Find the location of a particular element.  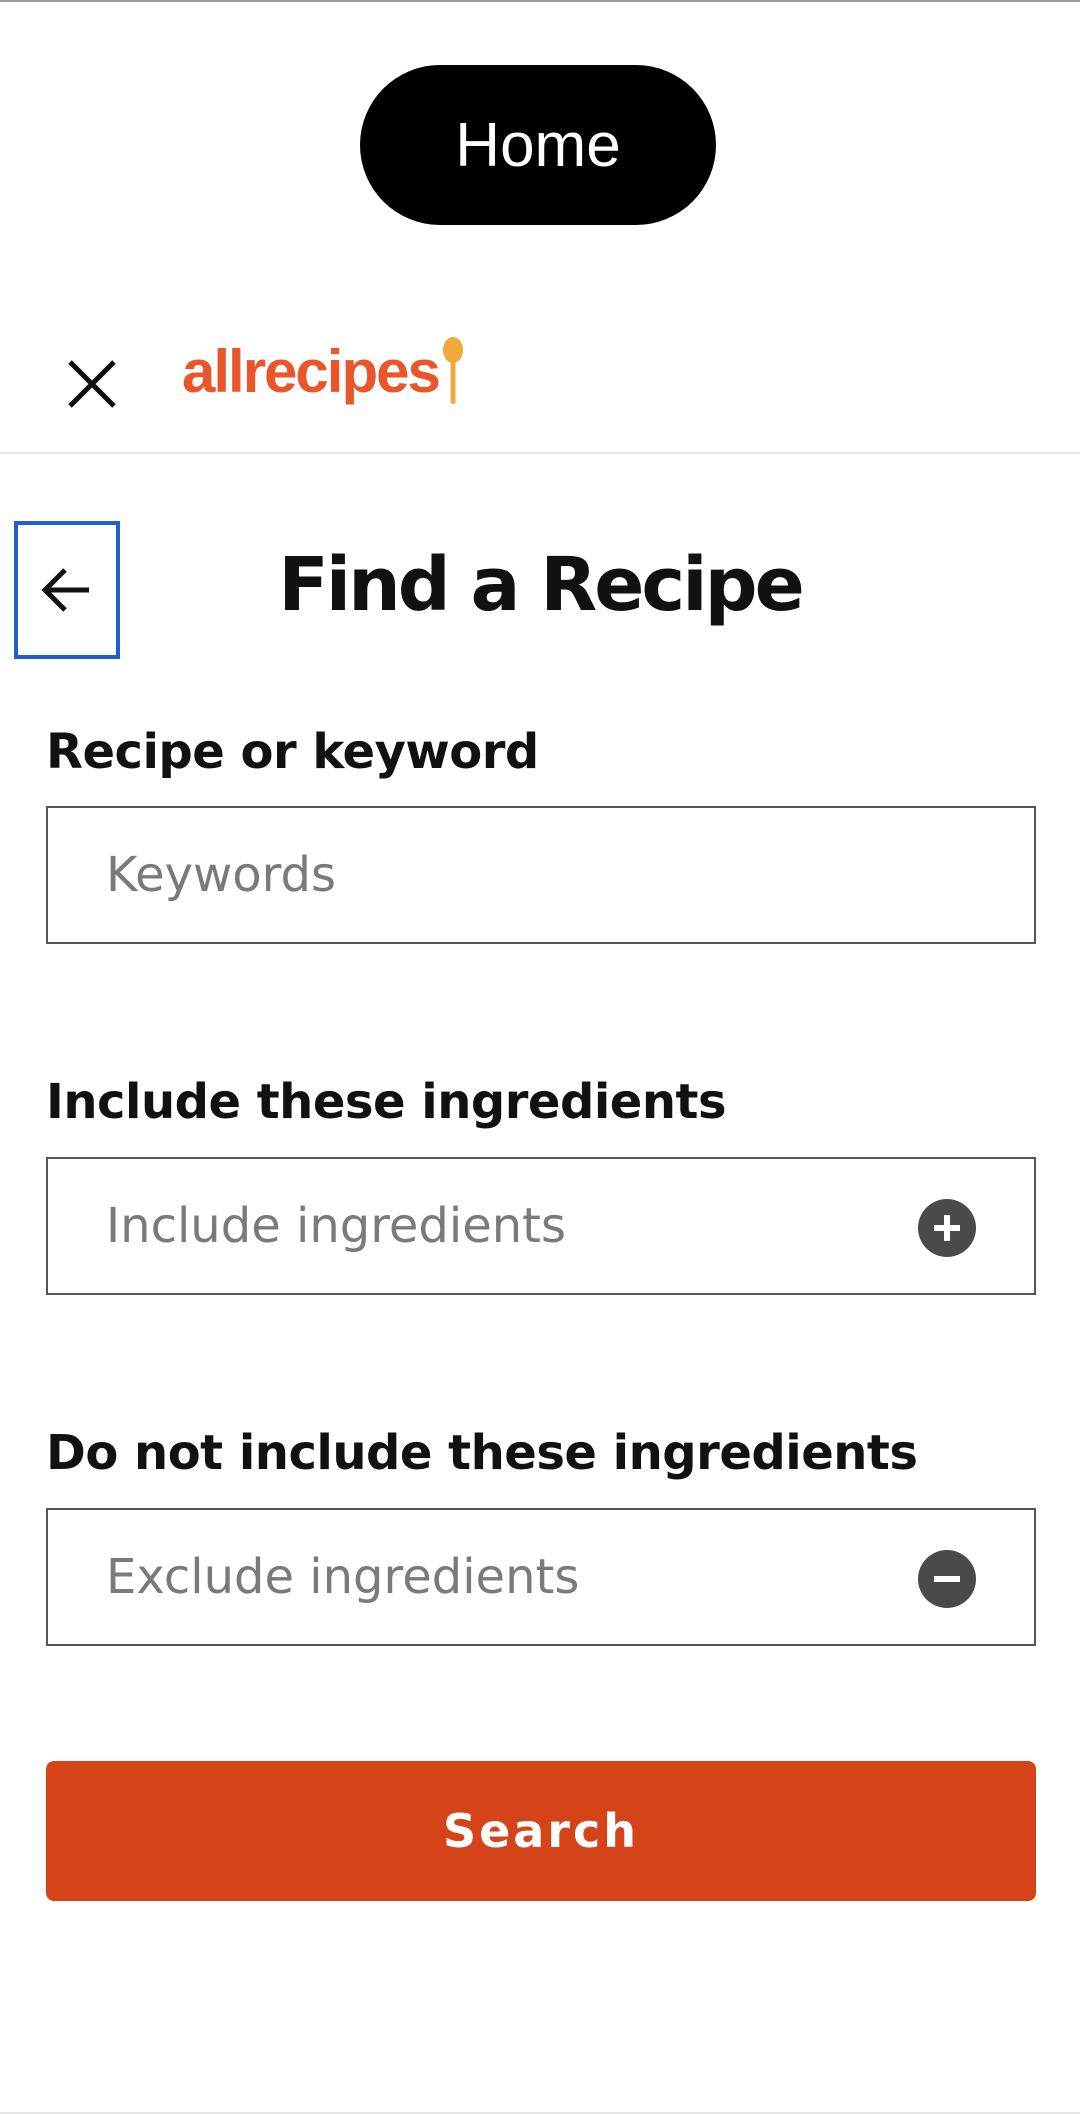

keyword-input: Keywords is located at coordinates (541, 875).